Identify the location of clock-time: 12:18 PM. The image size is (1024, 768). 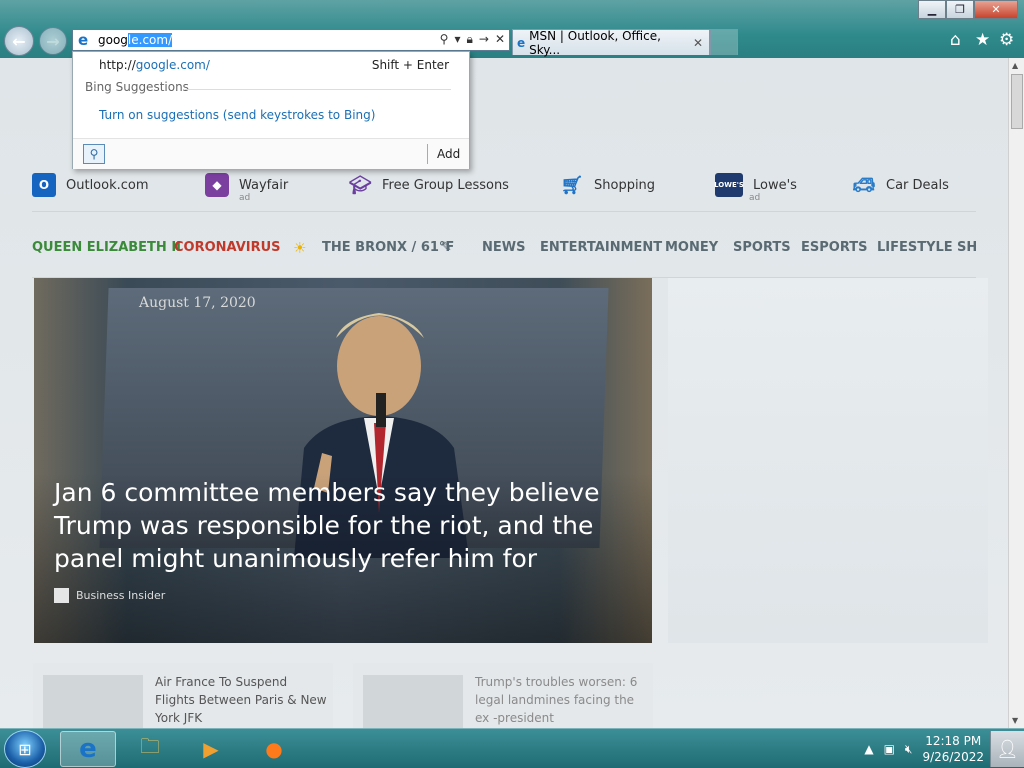
(953, 741).